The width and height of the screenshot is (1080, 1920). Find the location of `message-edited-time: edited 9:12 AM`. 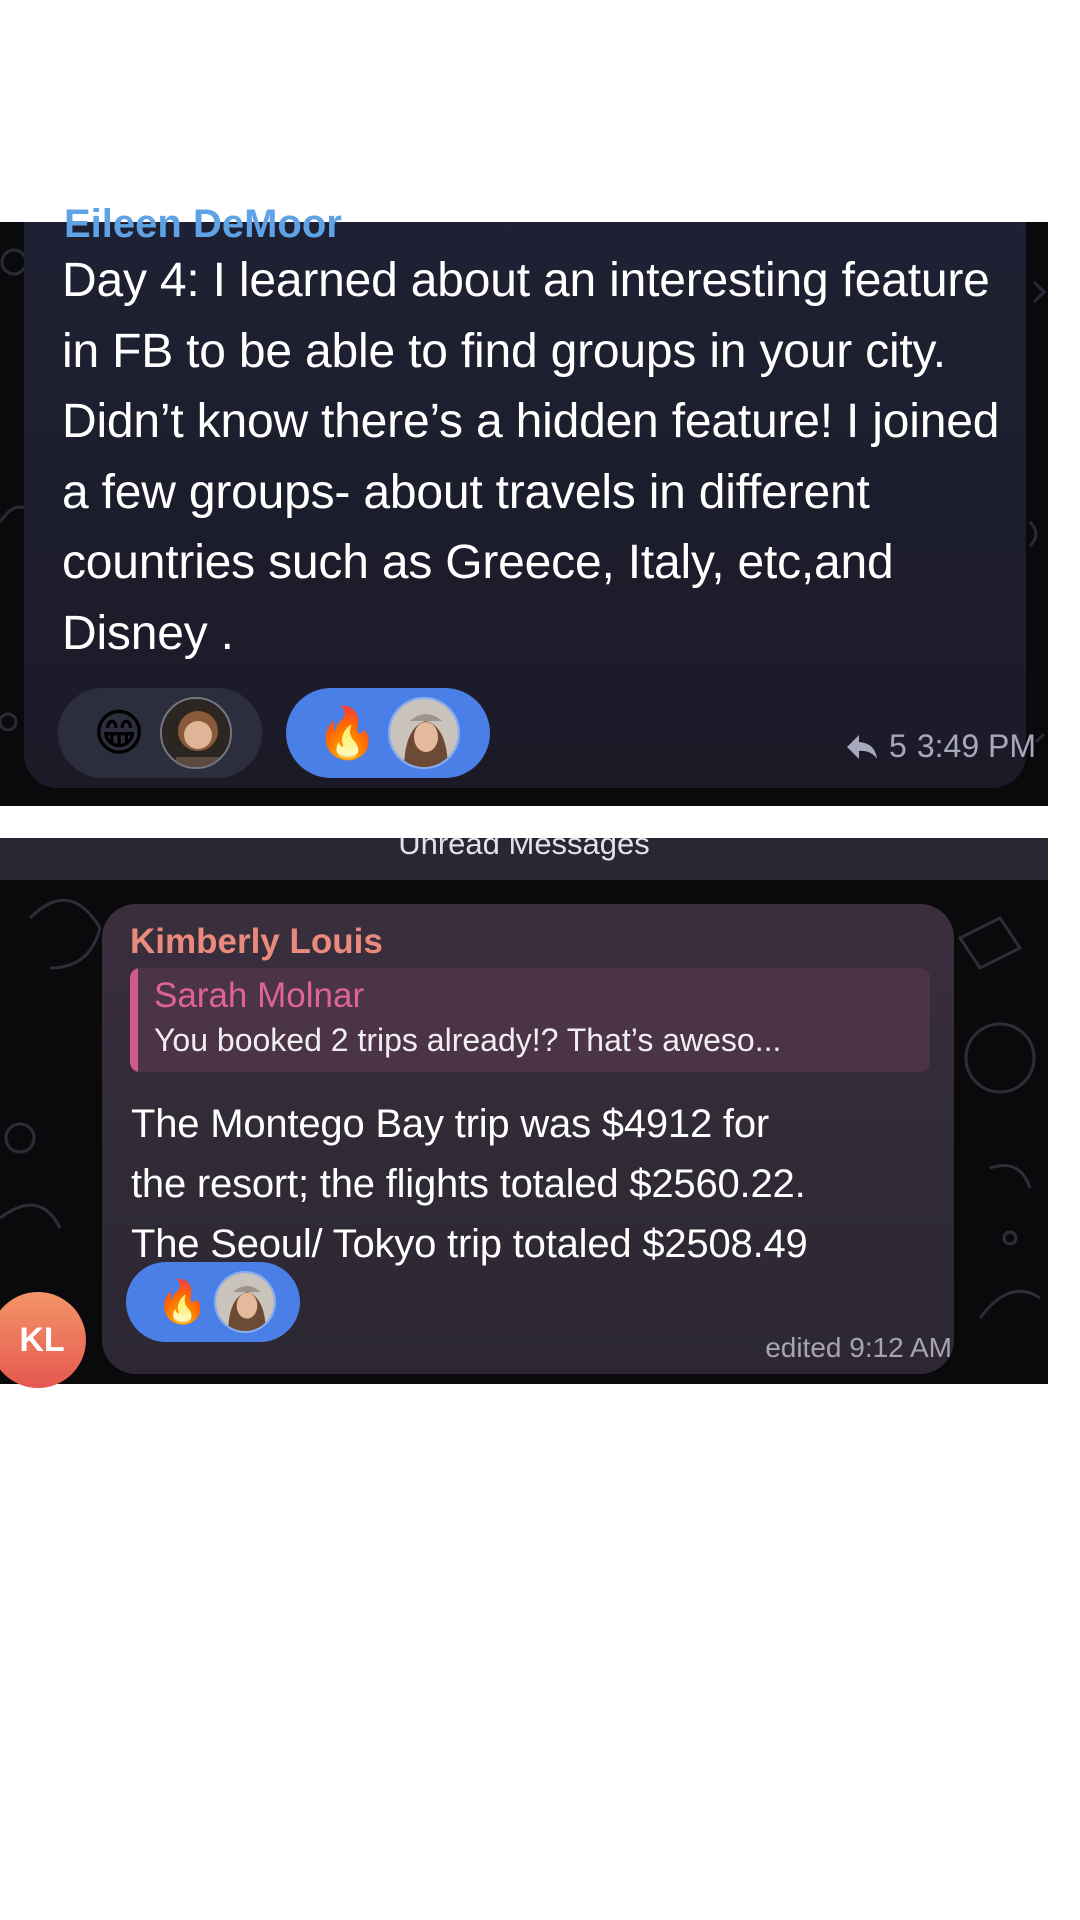

message-edited-time: edited 9:12 AM is located at coordinates (858, 1347).